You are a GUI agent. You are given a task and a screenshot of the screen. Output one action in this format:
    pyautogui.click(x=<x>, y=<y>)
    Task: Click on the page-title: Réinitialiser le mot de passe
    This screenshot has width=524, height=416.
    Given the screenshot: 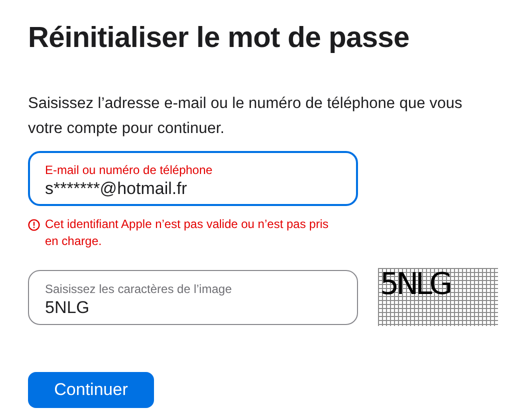 What is the action you would take?
    pyautogui.click(x=219, y=38)
    